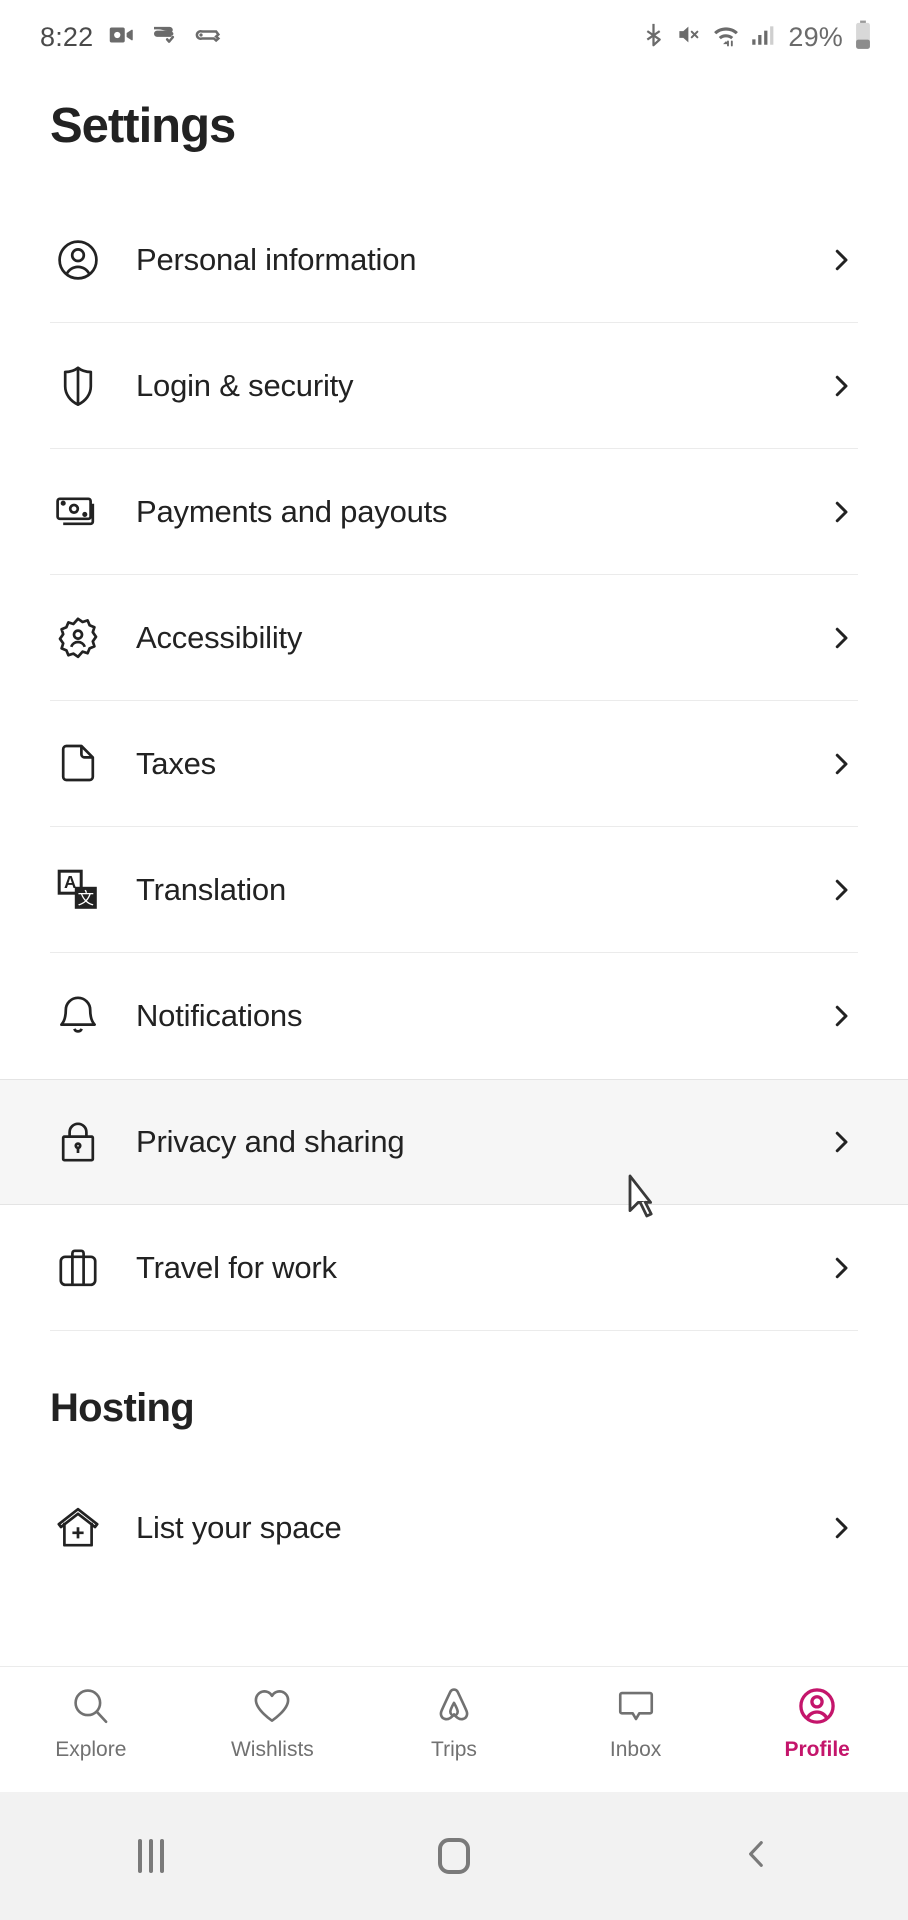 The image size is (908, 1920). Describe the element at coordinates (164, 37) in the screenshot. I see `screen-record-icon` at that location.